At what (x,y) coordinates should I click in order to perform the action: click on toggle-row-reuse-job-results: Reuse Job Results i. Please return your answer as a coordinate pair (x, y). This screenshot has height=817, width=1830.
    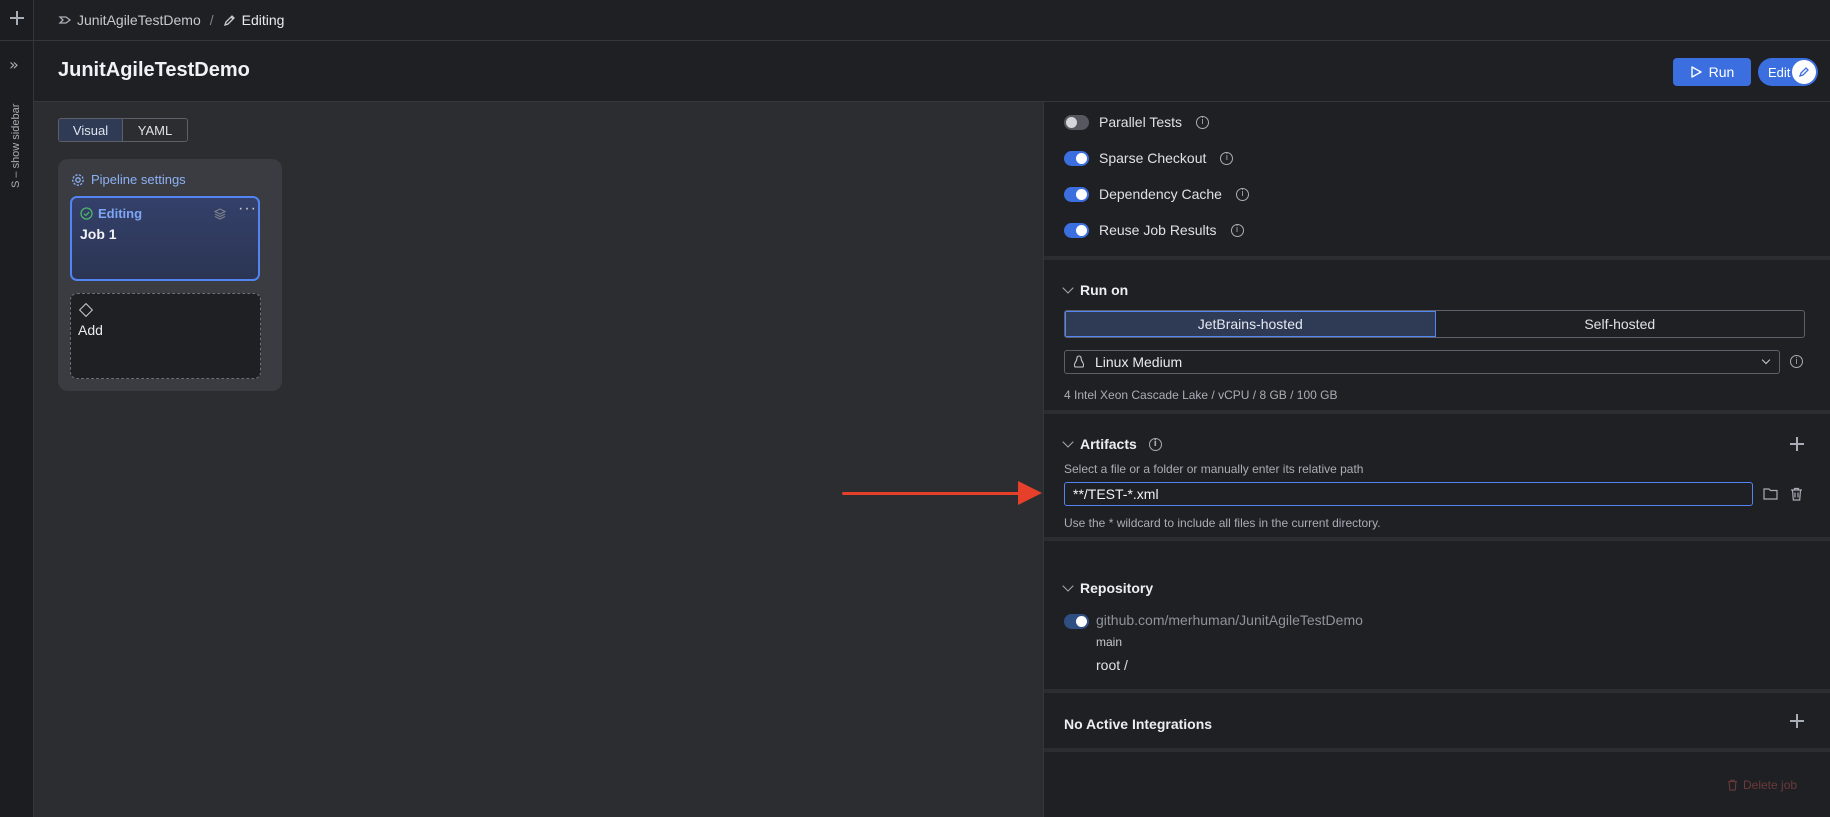
    Looking at the image, I should click on (1154, 230).